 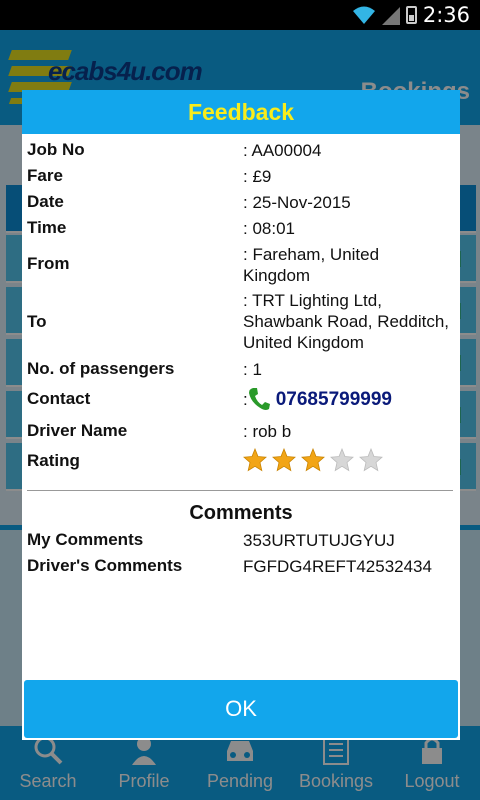 I want to click on field-value: : AA00004, so click(x=282, y=150).